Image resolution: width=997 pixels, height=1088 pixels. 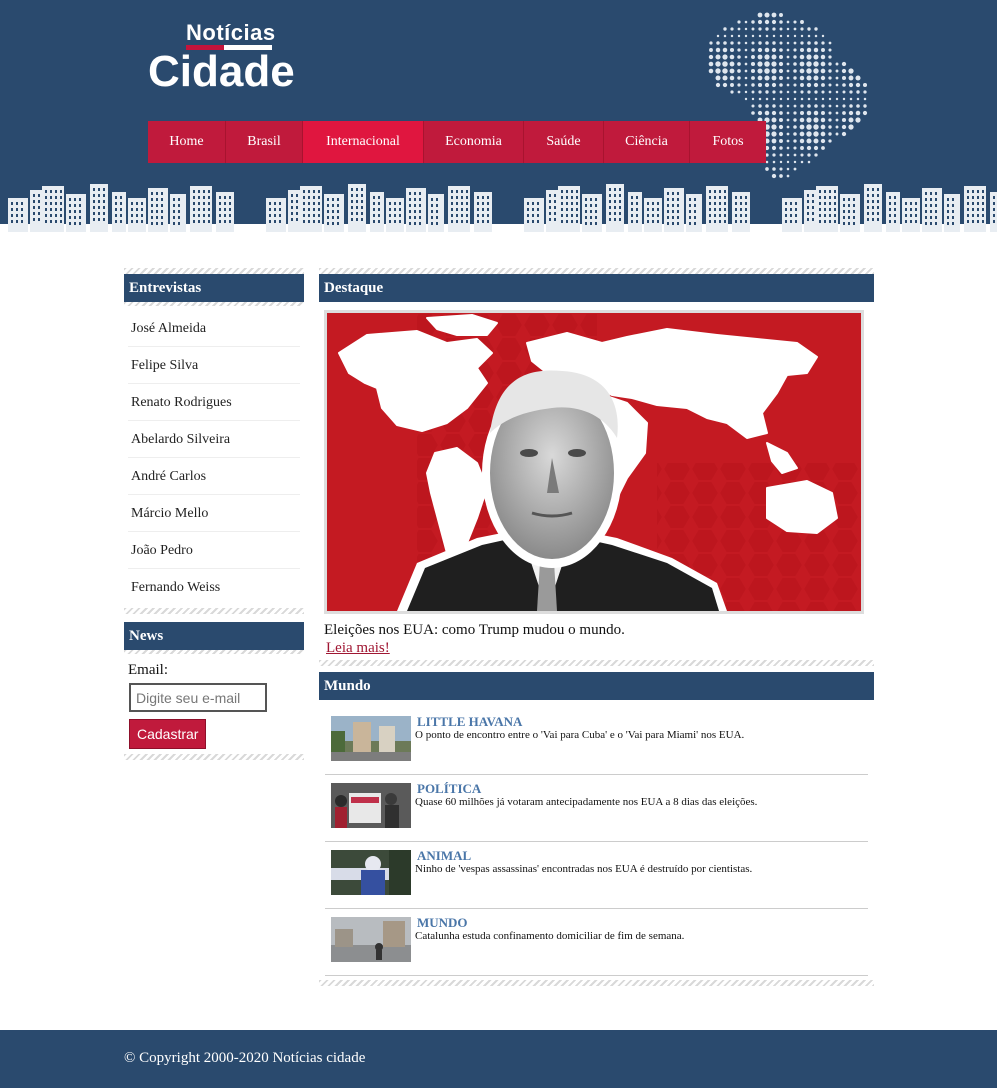 What do you see at coordinates (358, 648) in the screenshot?
I see `read-more-link: Leia mais!` at bounding box center [358, 648].